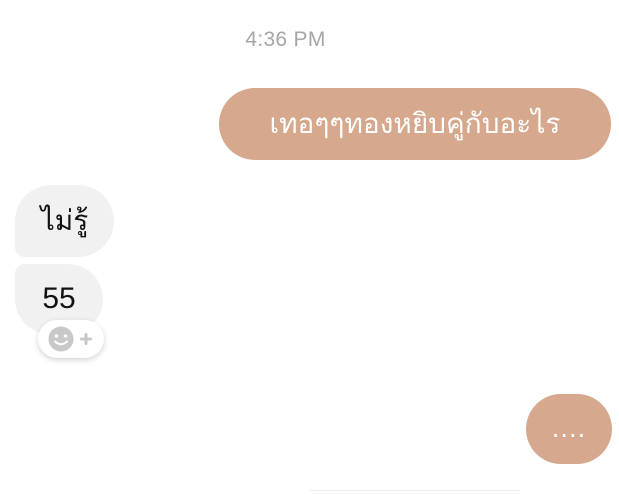 The width and height of the screenshot is (619, 494). What do you see at coordinates (64, 221) in the screenshot?
I see `incoming-message-bubble: ไม่รู้` at bounding box center [64, 221].